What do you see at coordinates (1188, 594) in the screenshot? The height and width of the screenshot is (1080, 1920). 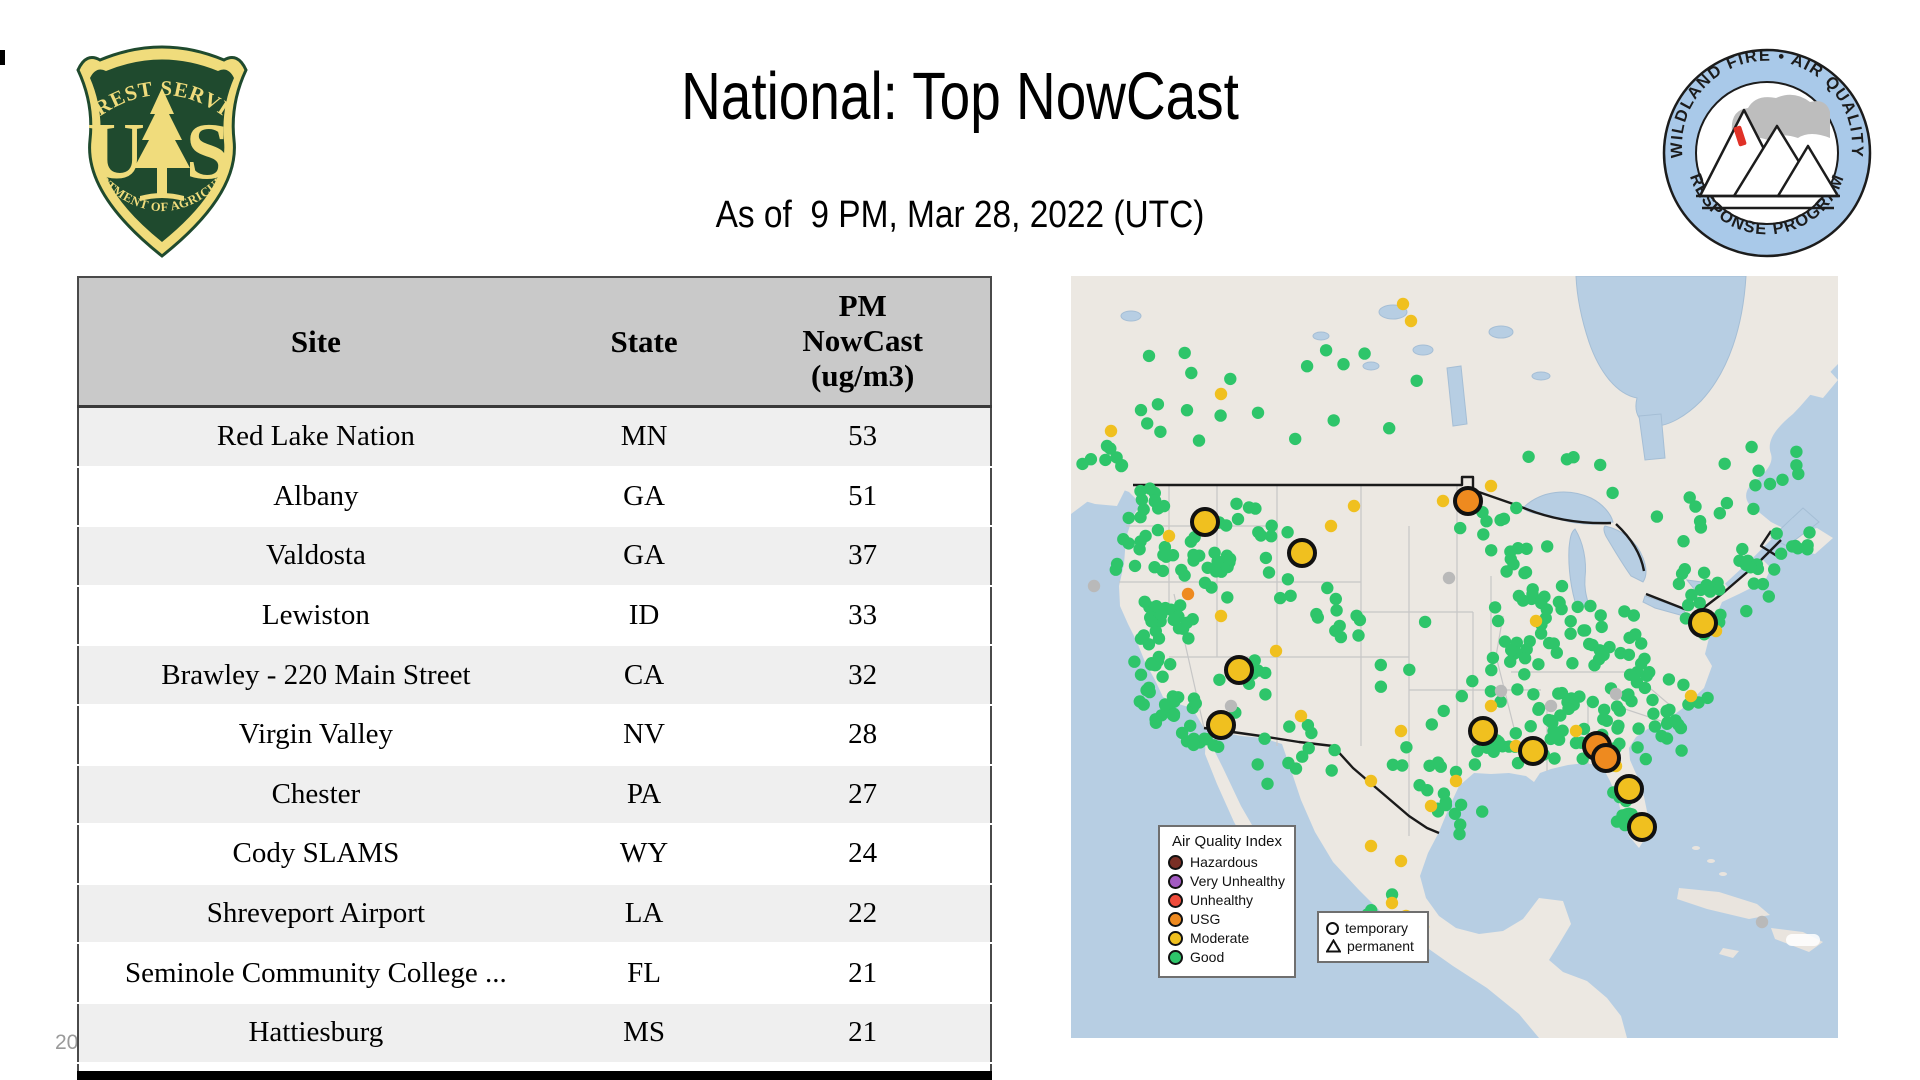 I see `monitor-dot-usg` at bounding box center [1188, 594].